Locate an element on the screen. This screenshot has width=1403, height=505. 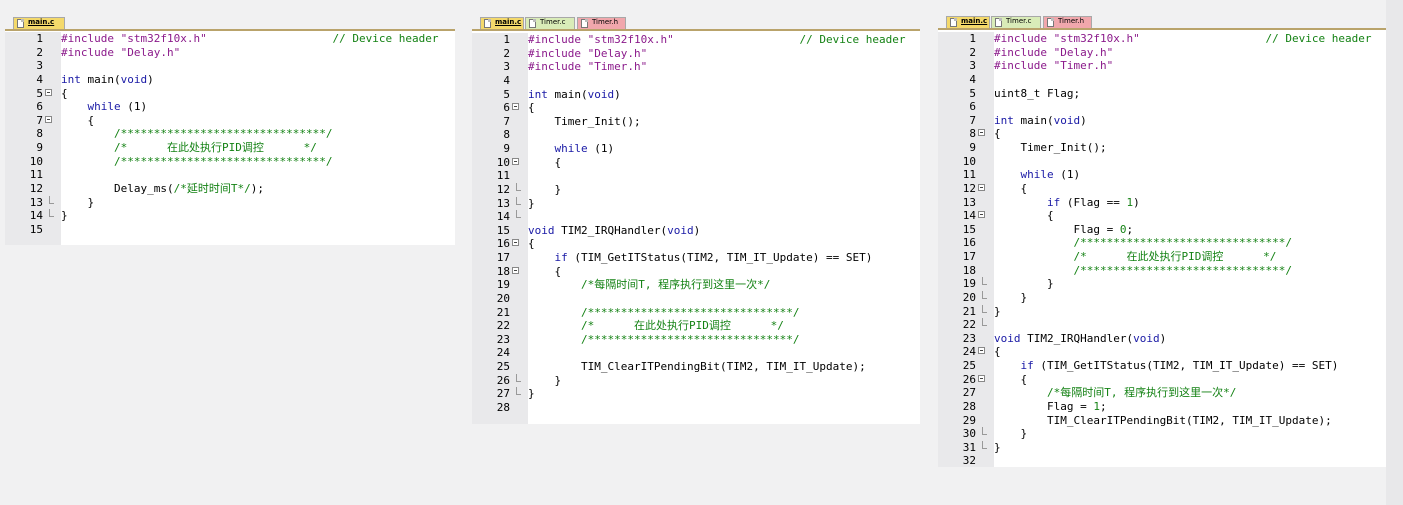
code-line: 13} is located at coordinates (696, 203).